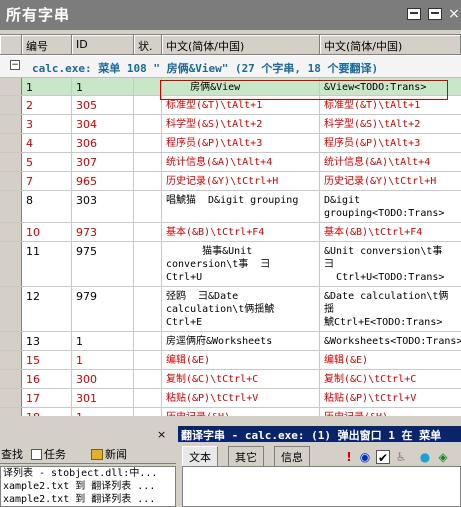 The height and width of the screenshot is (507, 461). Describe the element at coordinates (230, 162) in the screenshot. I see `table-row: 5 307 统计信息(&A)\tAlt+4 统计信息(&A)\tAlt+4` at that location.